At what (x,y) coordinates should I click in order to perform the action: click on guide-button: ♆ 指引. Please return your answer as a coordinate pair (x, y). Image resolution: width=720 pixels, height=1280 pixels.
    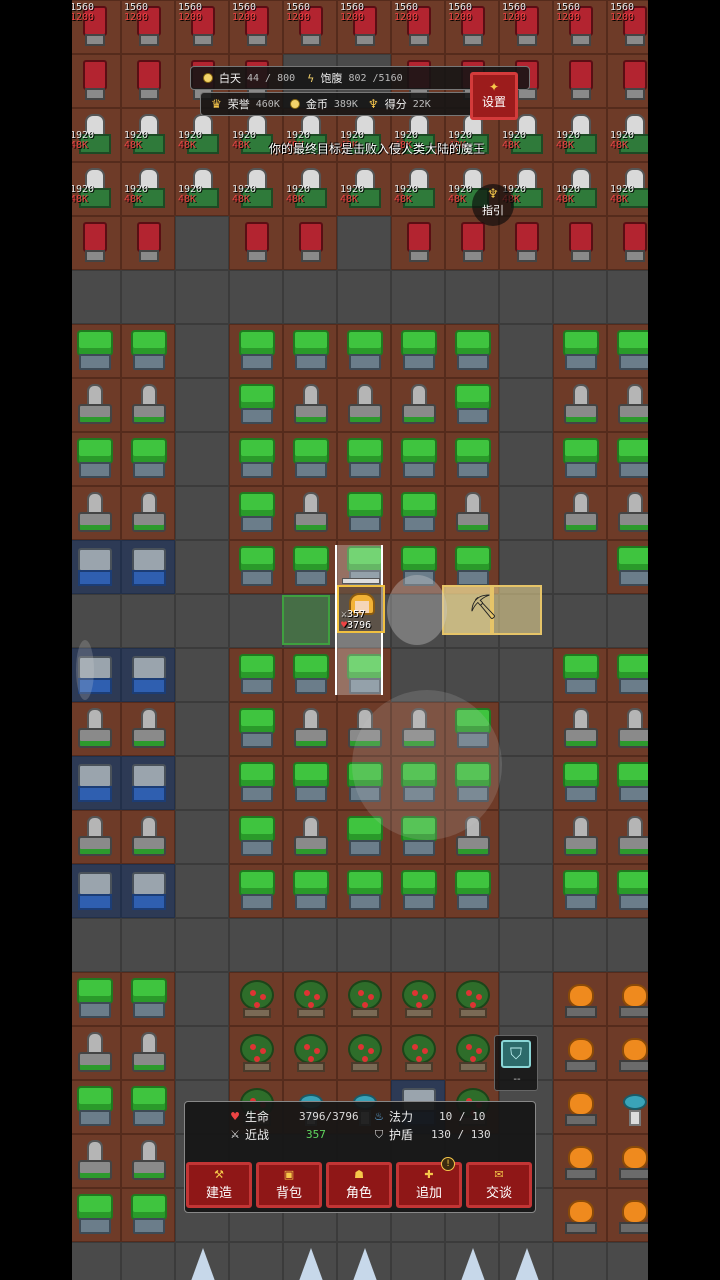
    Looking at the image, I should click on (493, 205).